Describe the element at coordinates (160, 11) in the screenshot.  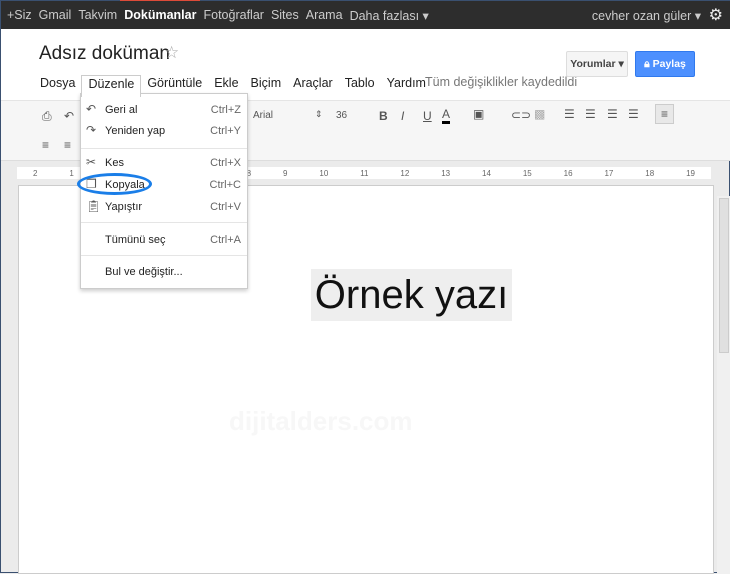
I see `nav-docs: Dokümanlar` at that location.